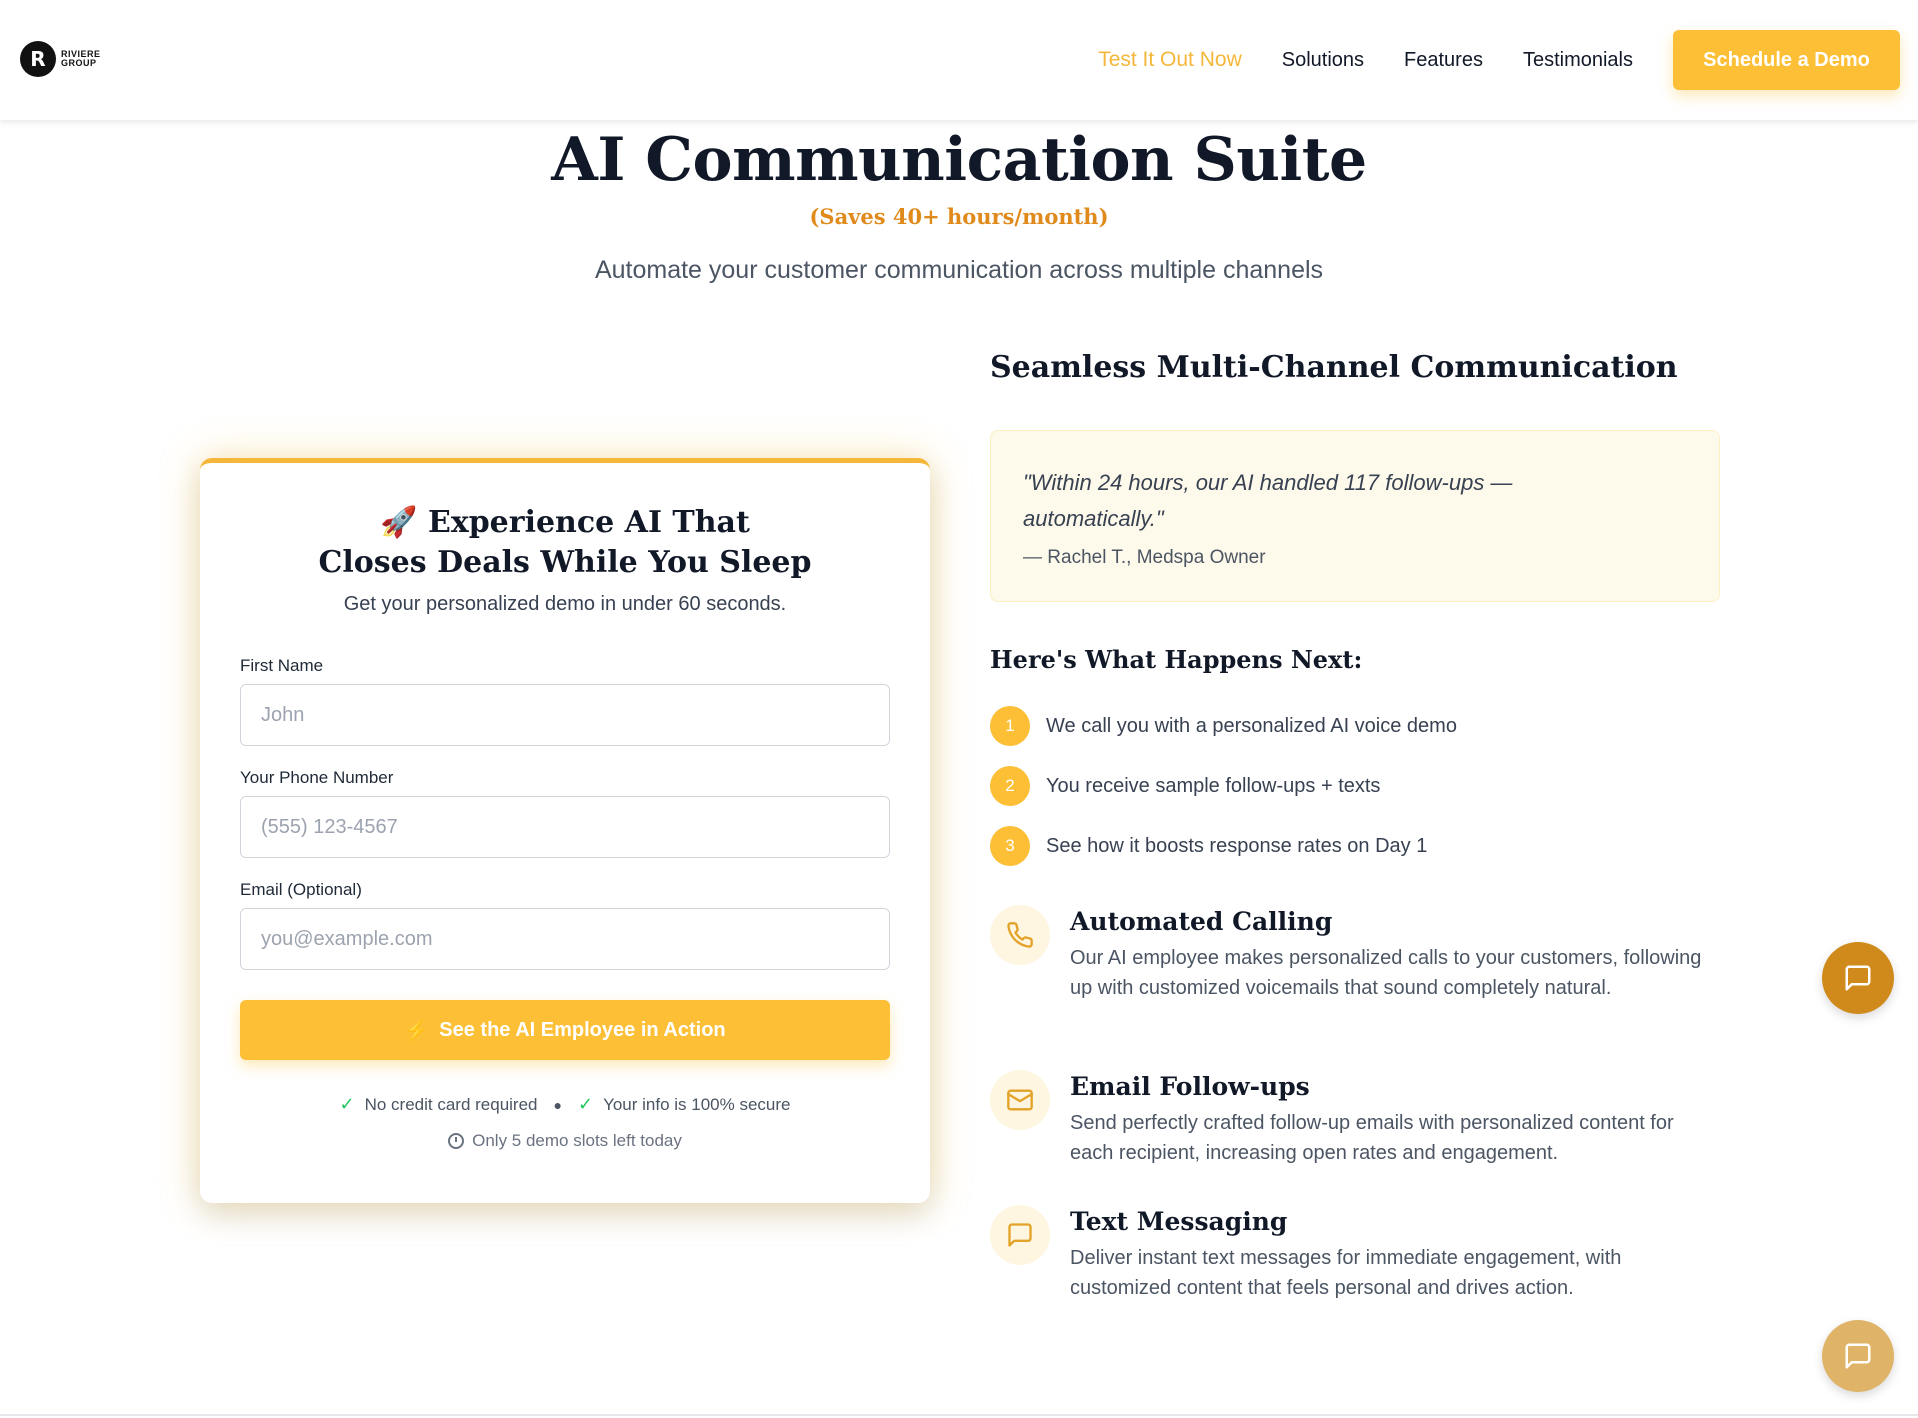 This screenshot has width=1918, height=1418. What do you see at coordinates (959, 1415) in the screenshot?
I see `footer-divider` at bounding box center [959, 1415].